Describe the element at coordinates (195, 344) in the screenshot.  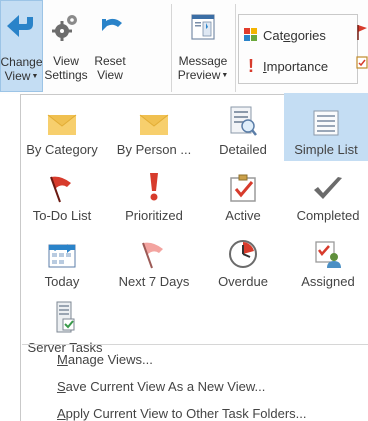
I see `gallery-separator` at that location.